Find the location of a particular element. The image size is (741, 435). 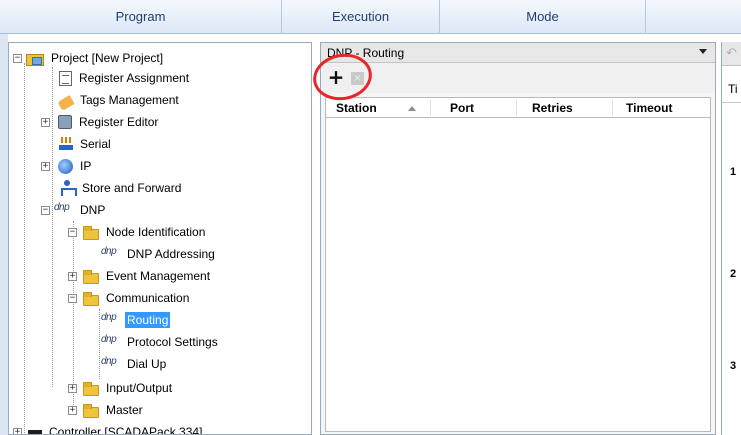

routing-table-header: Station Port Retries Timeout is located at coordinates (518, 108).